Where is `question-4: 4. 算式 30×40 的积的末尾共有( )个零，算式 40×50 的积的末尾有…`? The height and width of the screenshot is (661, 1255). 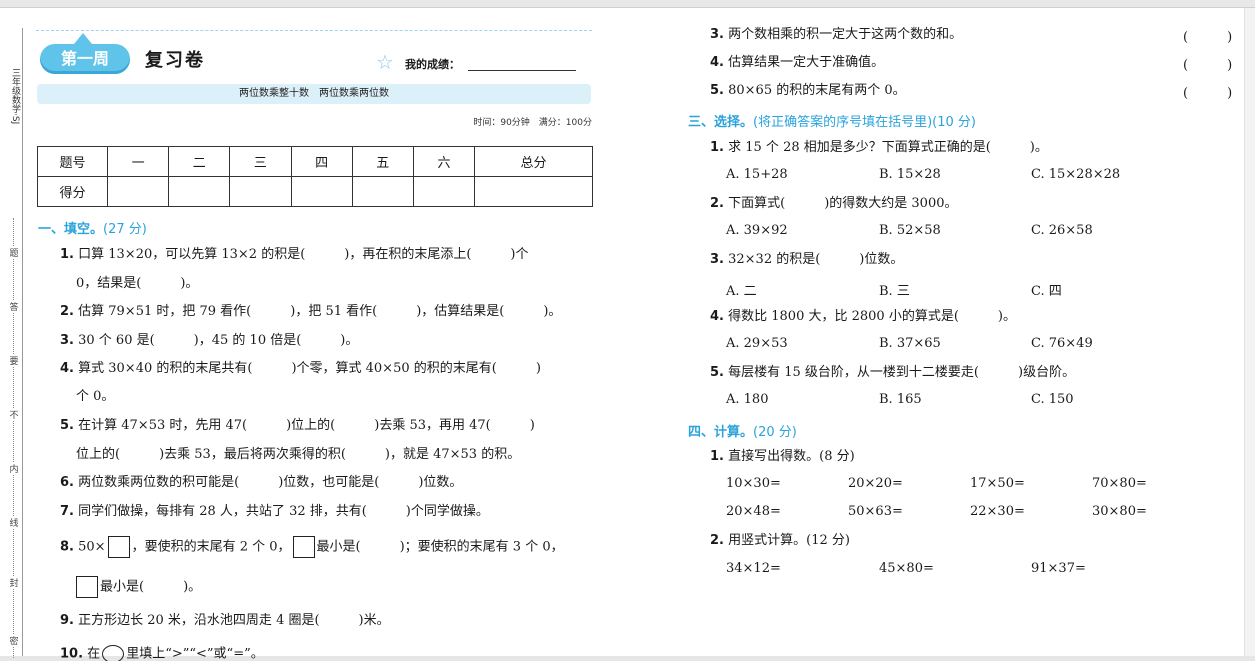 question-4: 4. 算式 30×40 的积的末尾共有( )个零，算式 40×50 的积的末尾有… is located at coordinates (300, 369).